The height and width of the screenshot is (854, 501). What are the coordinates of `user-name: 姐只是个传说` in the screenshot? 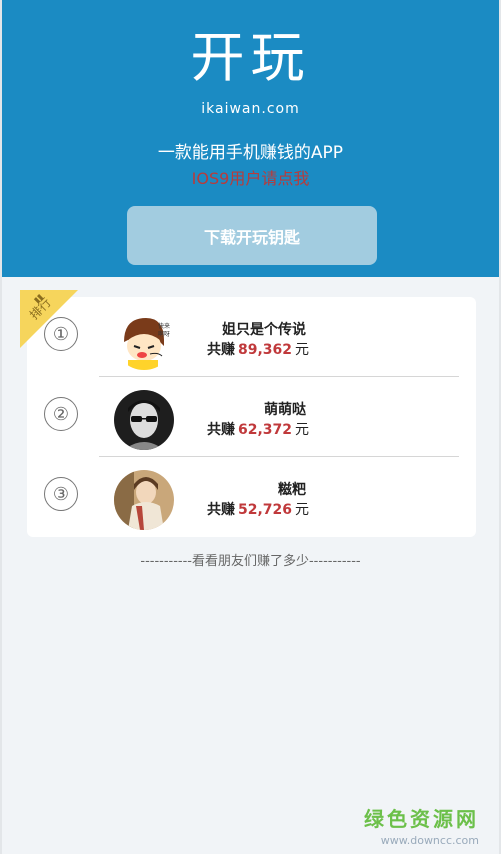 It's located at (264, 330).